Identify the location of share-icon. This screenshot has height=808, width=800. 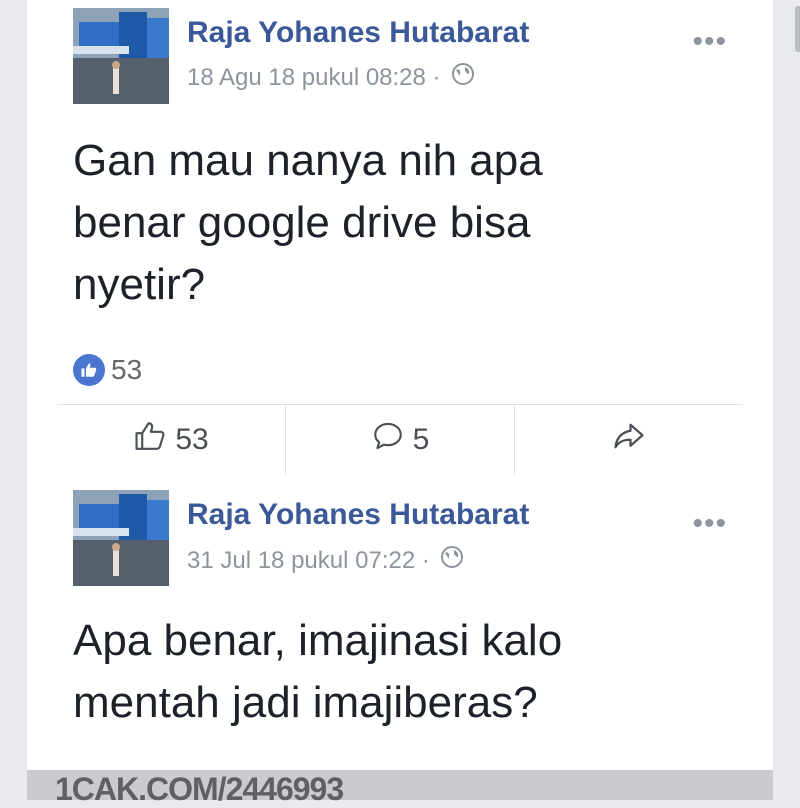
(629, 440).